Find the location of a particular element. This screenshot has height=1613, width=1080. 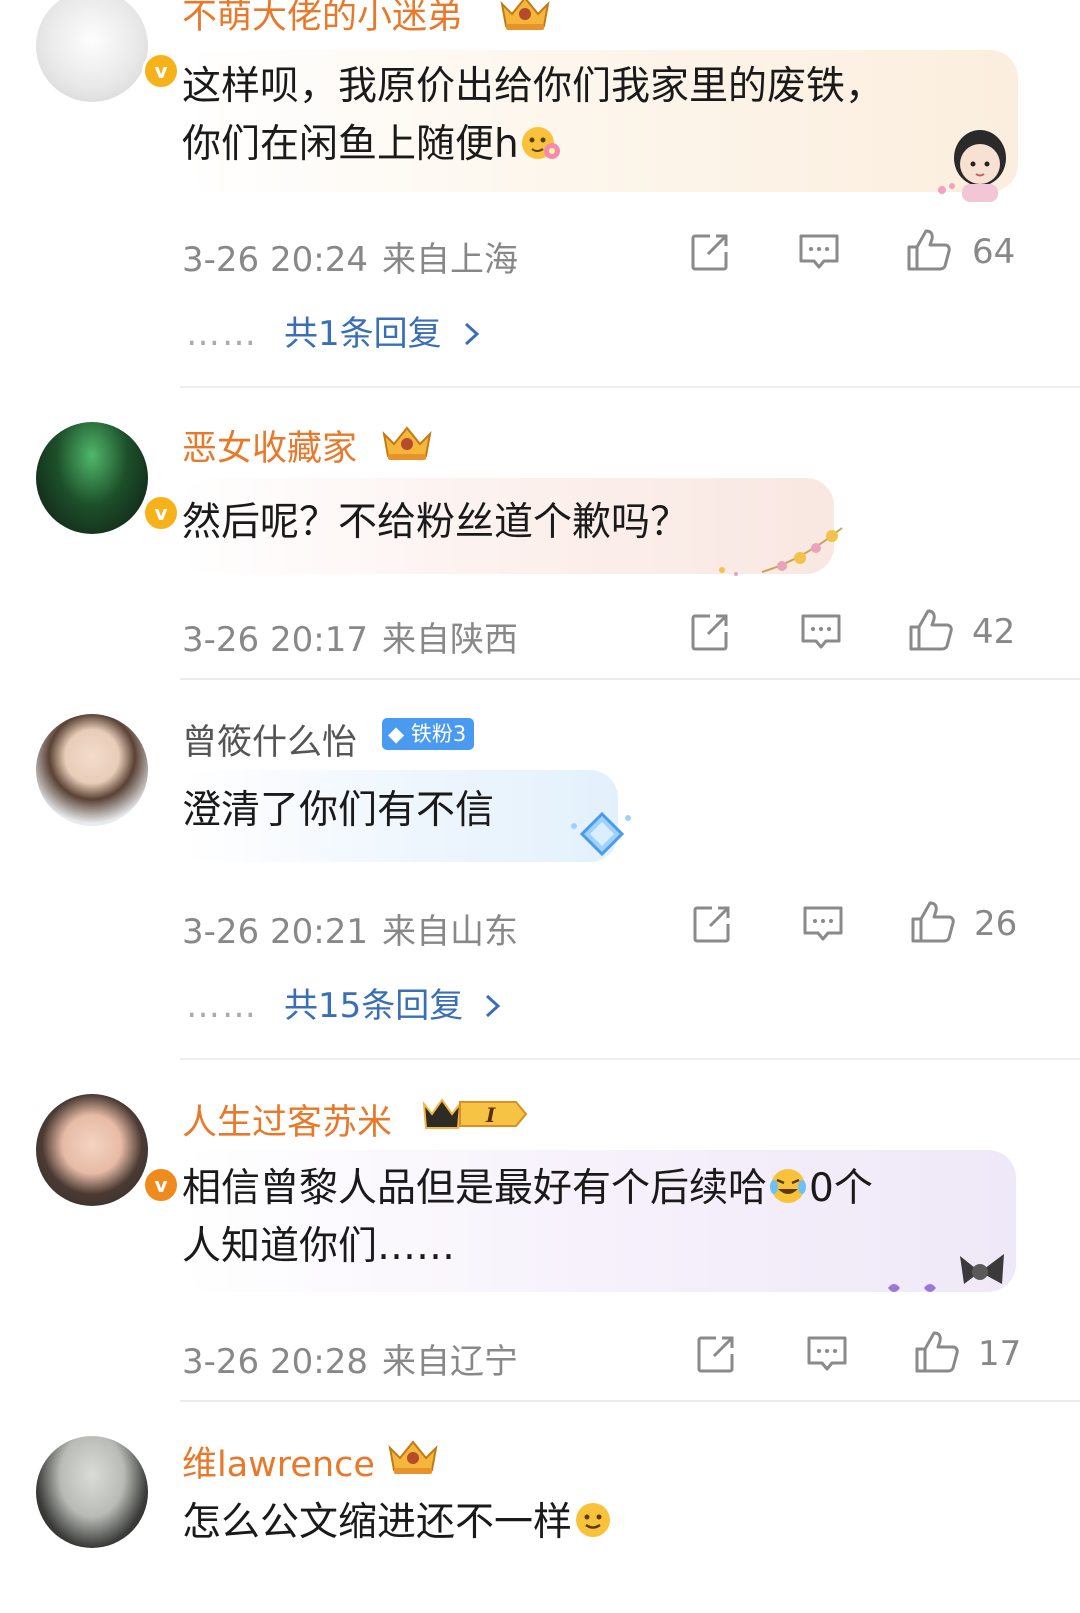

comment-username: 曾筱什么怡 is located at coordinates (269, 739).